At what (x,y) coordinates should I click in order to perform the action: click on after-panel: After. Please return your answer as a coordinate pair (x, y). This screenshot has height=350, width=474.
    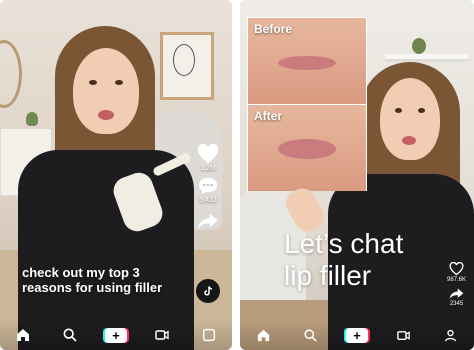
    Looking at the image, I should click on (307, 147).